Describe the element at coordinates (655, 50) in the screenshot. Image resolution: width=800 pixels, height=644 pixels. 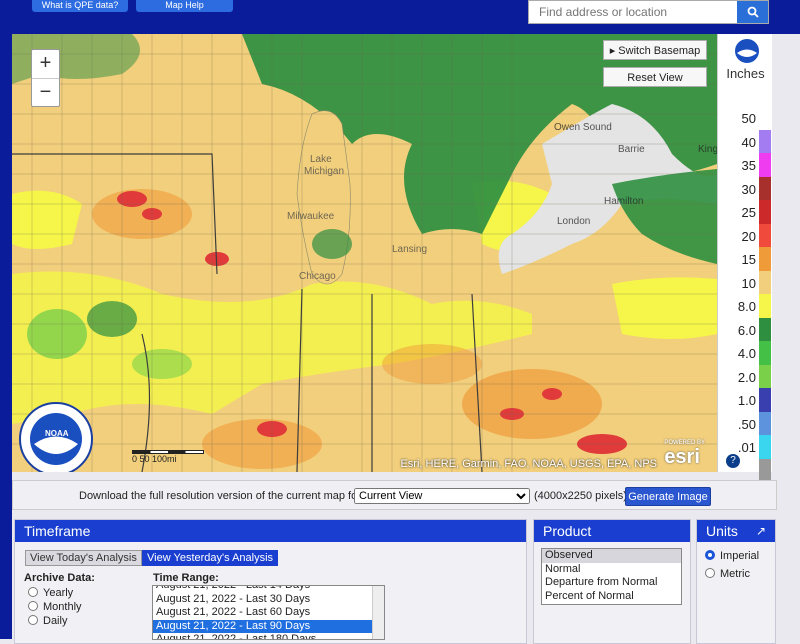
I see `switch-basemap-button: ▸ Switch Basemap` at that location.